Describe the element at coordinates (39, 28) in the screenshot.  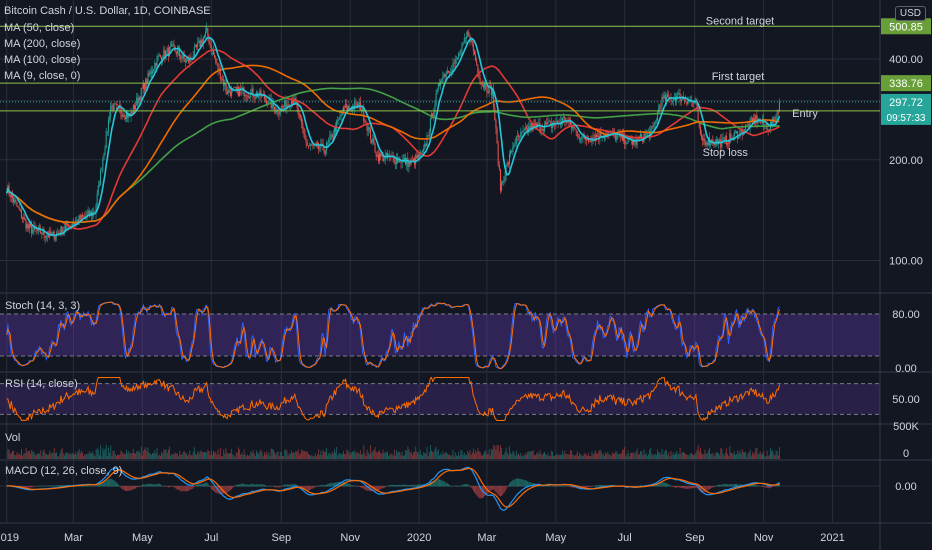
I see `indicator-ma50: MA (50, close)` at that location.